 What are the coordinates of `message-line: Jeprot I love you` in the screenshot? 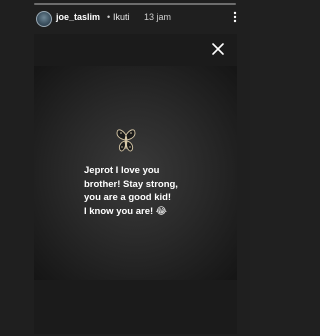 It's located at (122, 170).